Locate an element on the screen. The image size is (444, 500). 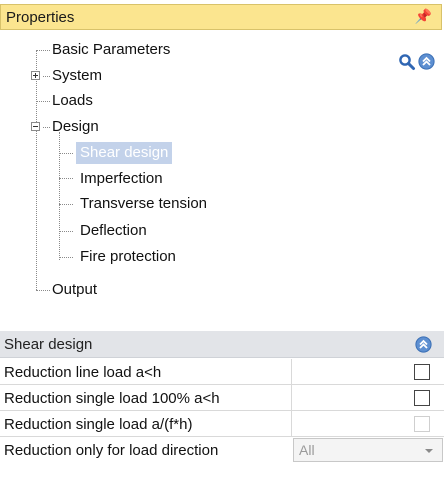
reduction-line-load-checkbox is located at coordinates (422, 372).